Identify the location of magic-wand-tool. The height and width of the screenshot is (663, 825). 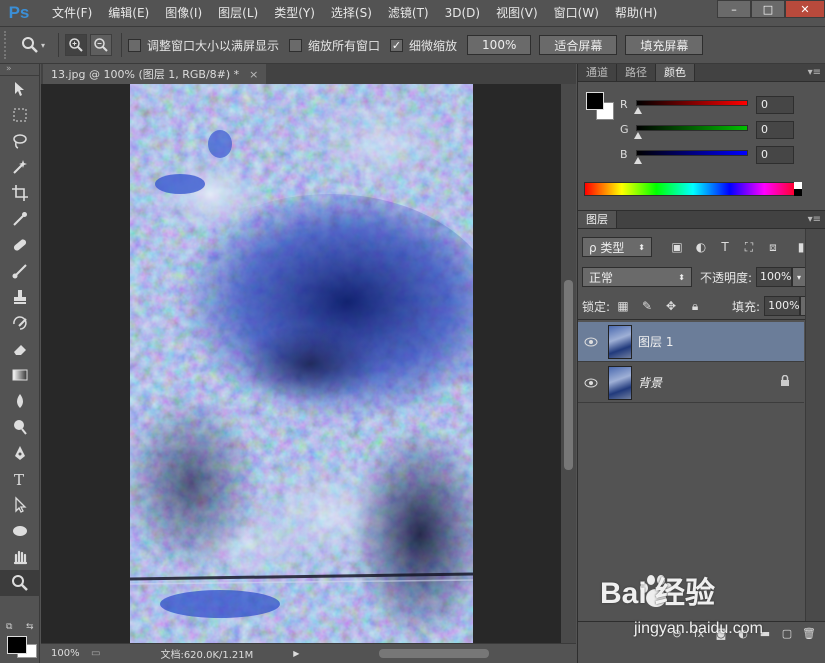
(20, 167).